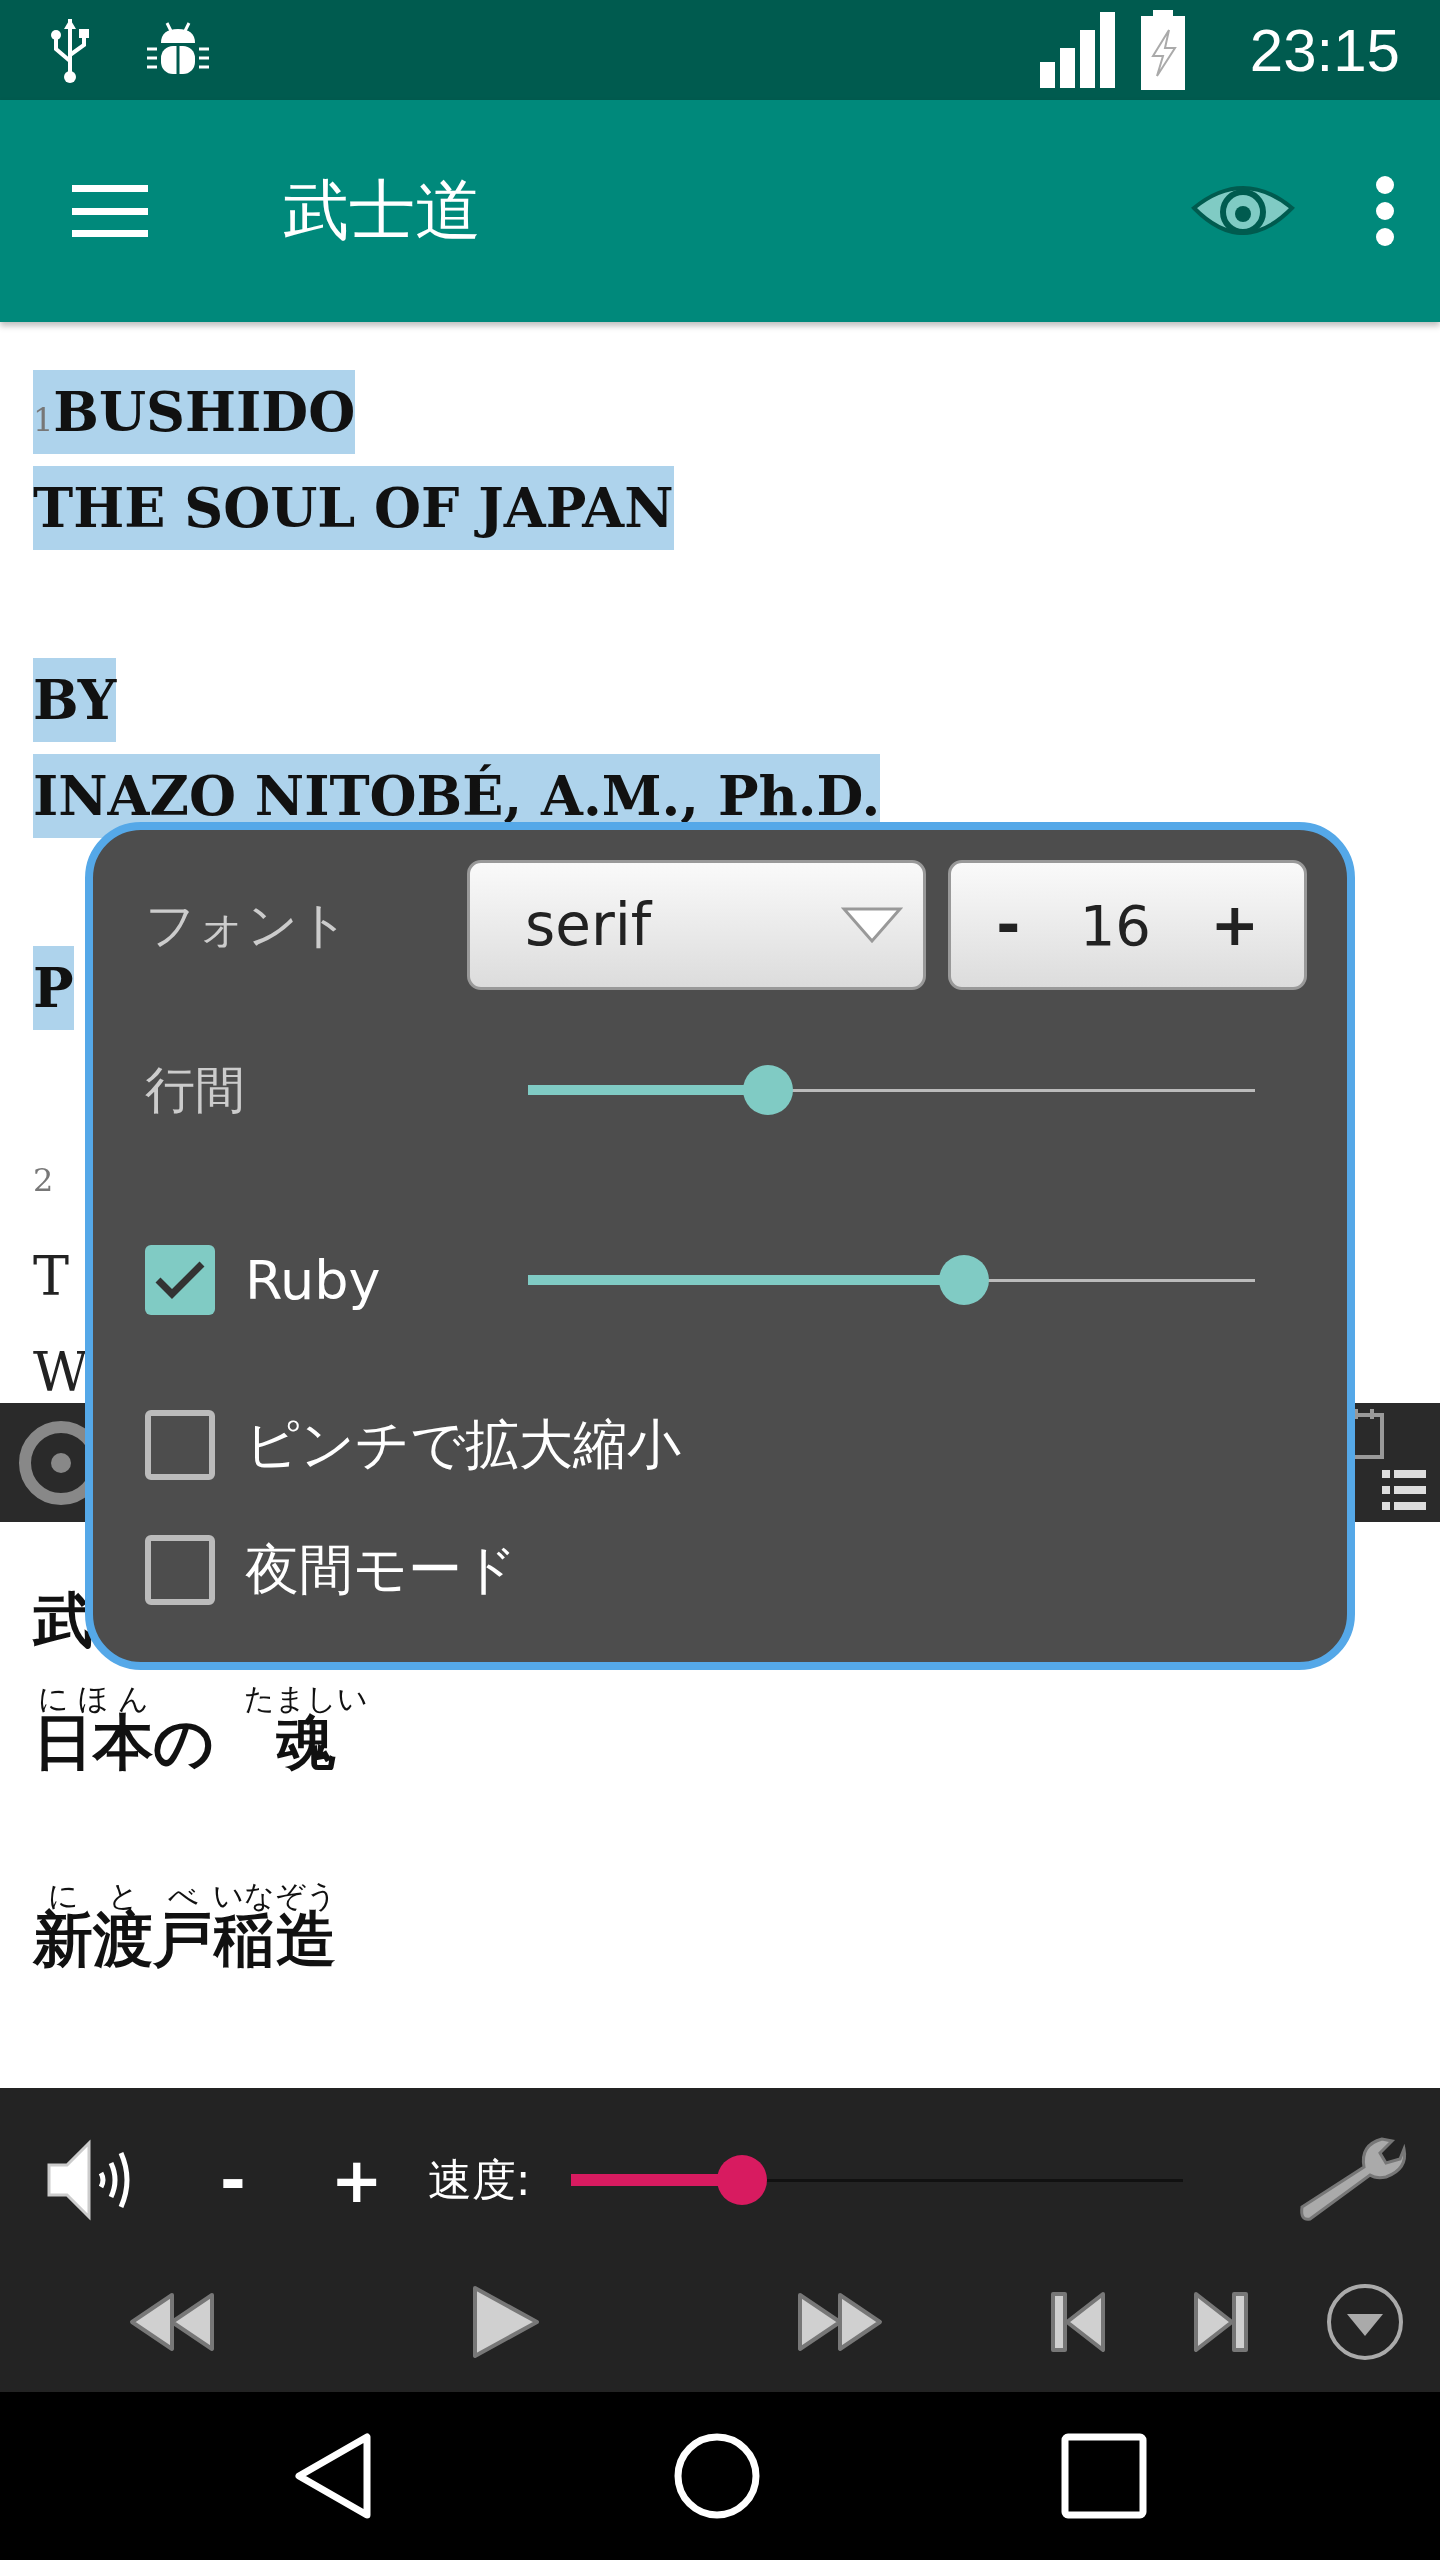  Describe the element at coordinates (183, 1742) in the screenshot. I see `kanji-text: の` at that location.